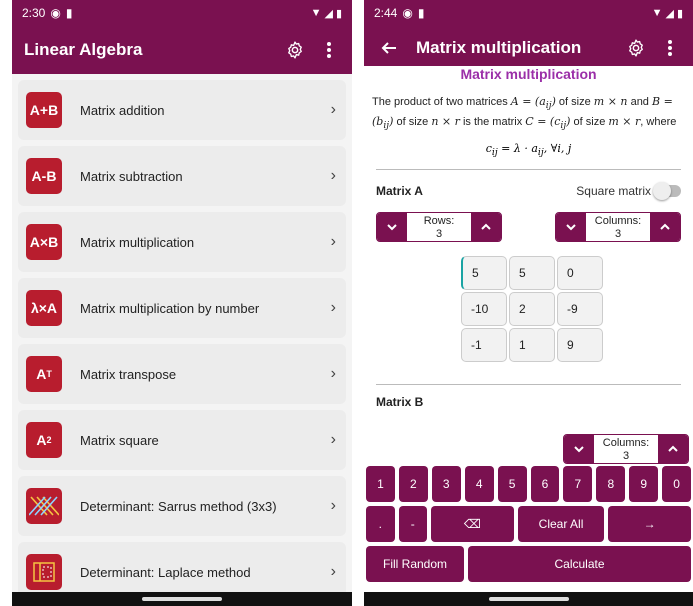  I want to click on key-minus: -, so click(413, 524).